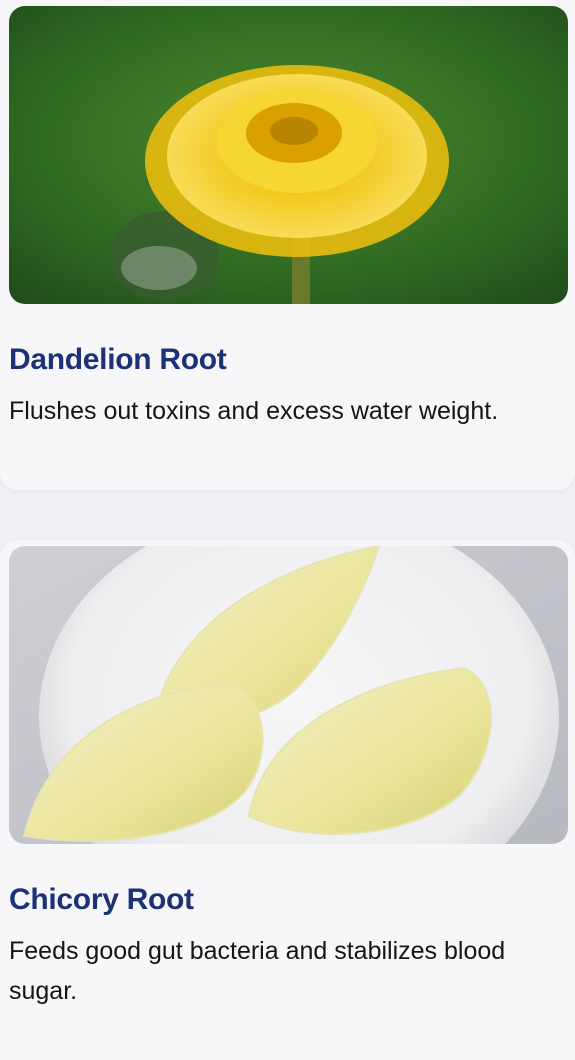 This screenshot has height=1060, width=575. What do you see at coordinates (118, 359) in the screenshot?
I see `herb-title: Dandelion Root` at bounding box center [118, 359].